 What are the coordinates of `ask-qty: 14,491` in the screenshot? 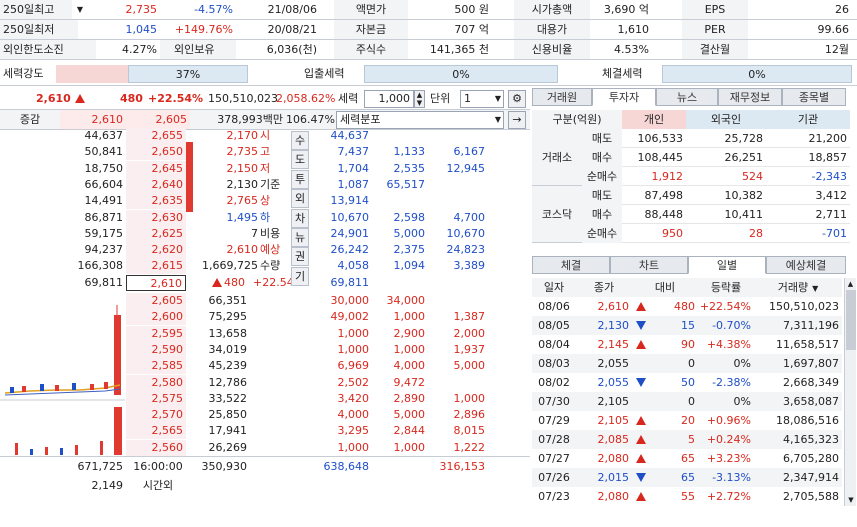 It's located at (104, 201).